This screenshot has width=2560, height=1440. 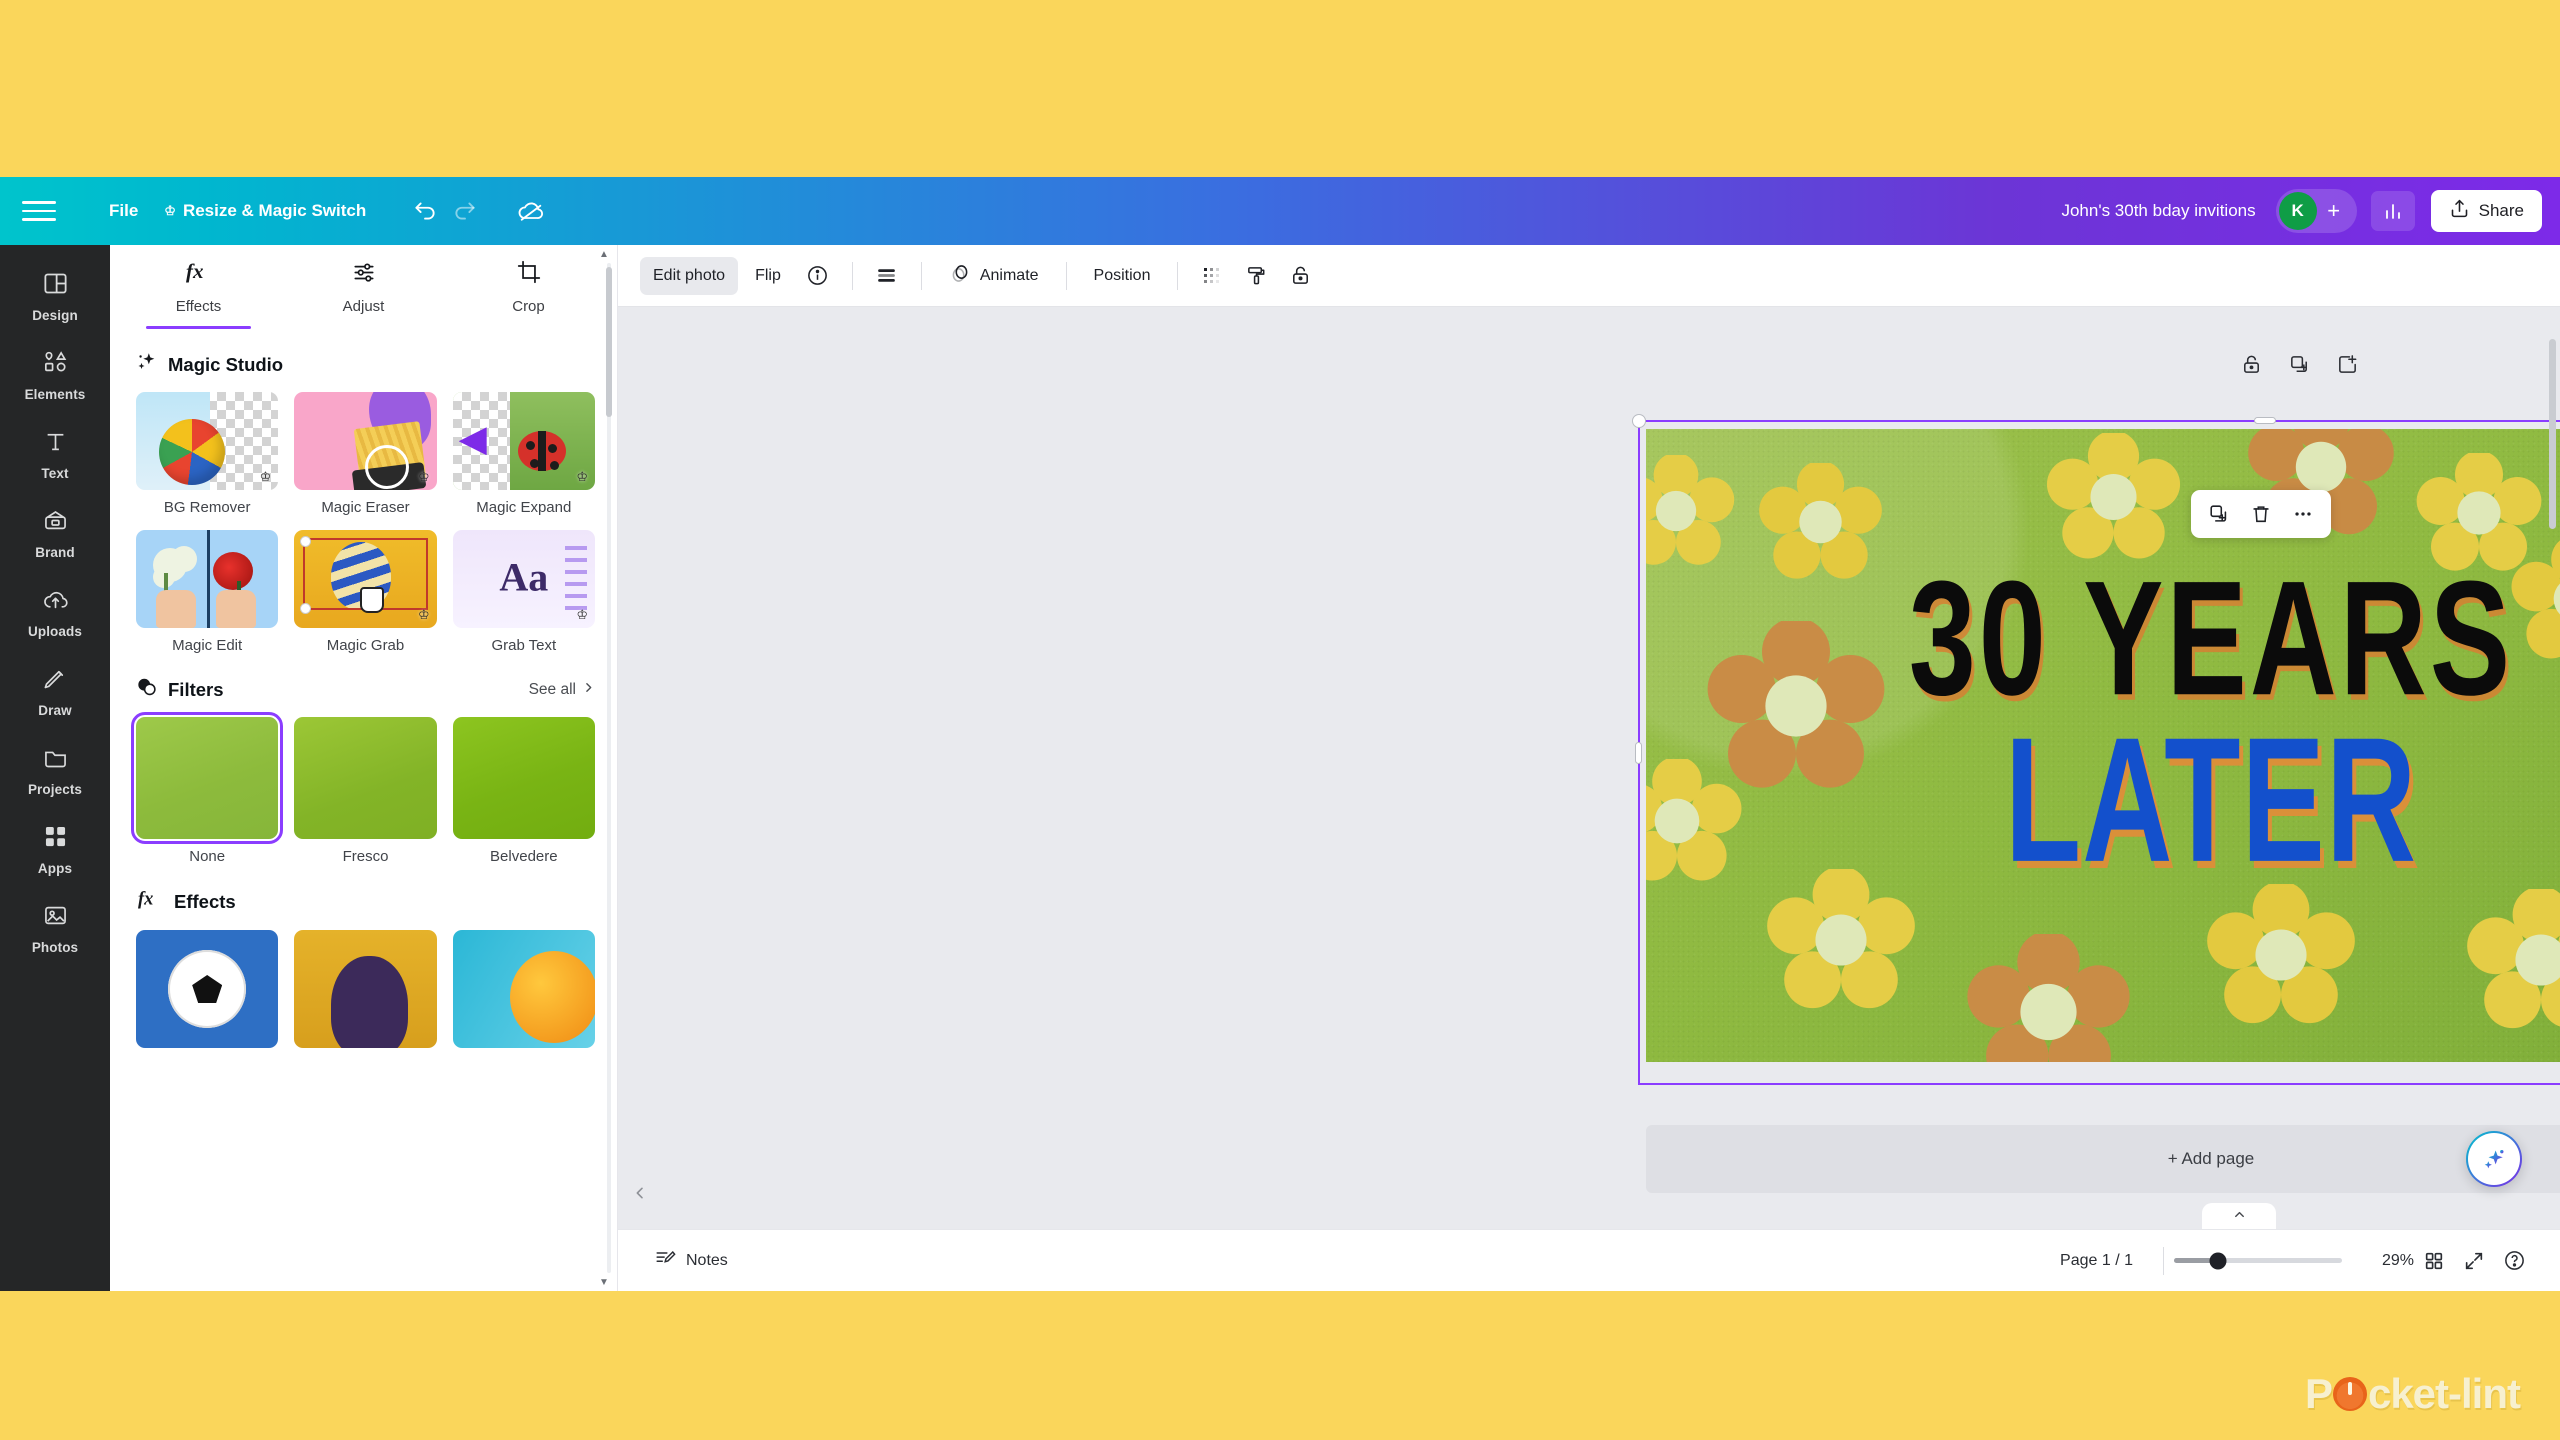 What do you see at coordinates (2552, 768) in the screenshot?
I see `canvas-scrollbar` at bounding box center [2552, 768].